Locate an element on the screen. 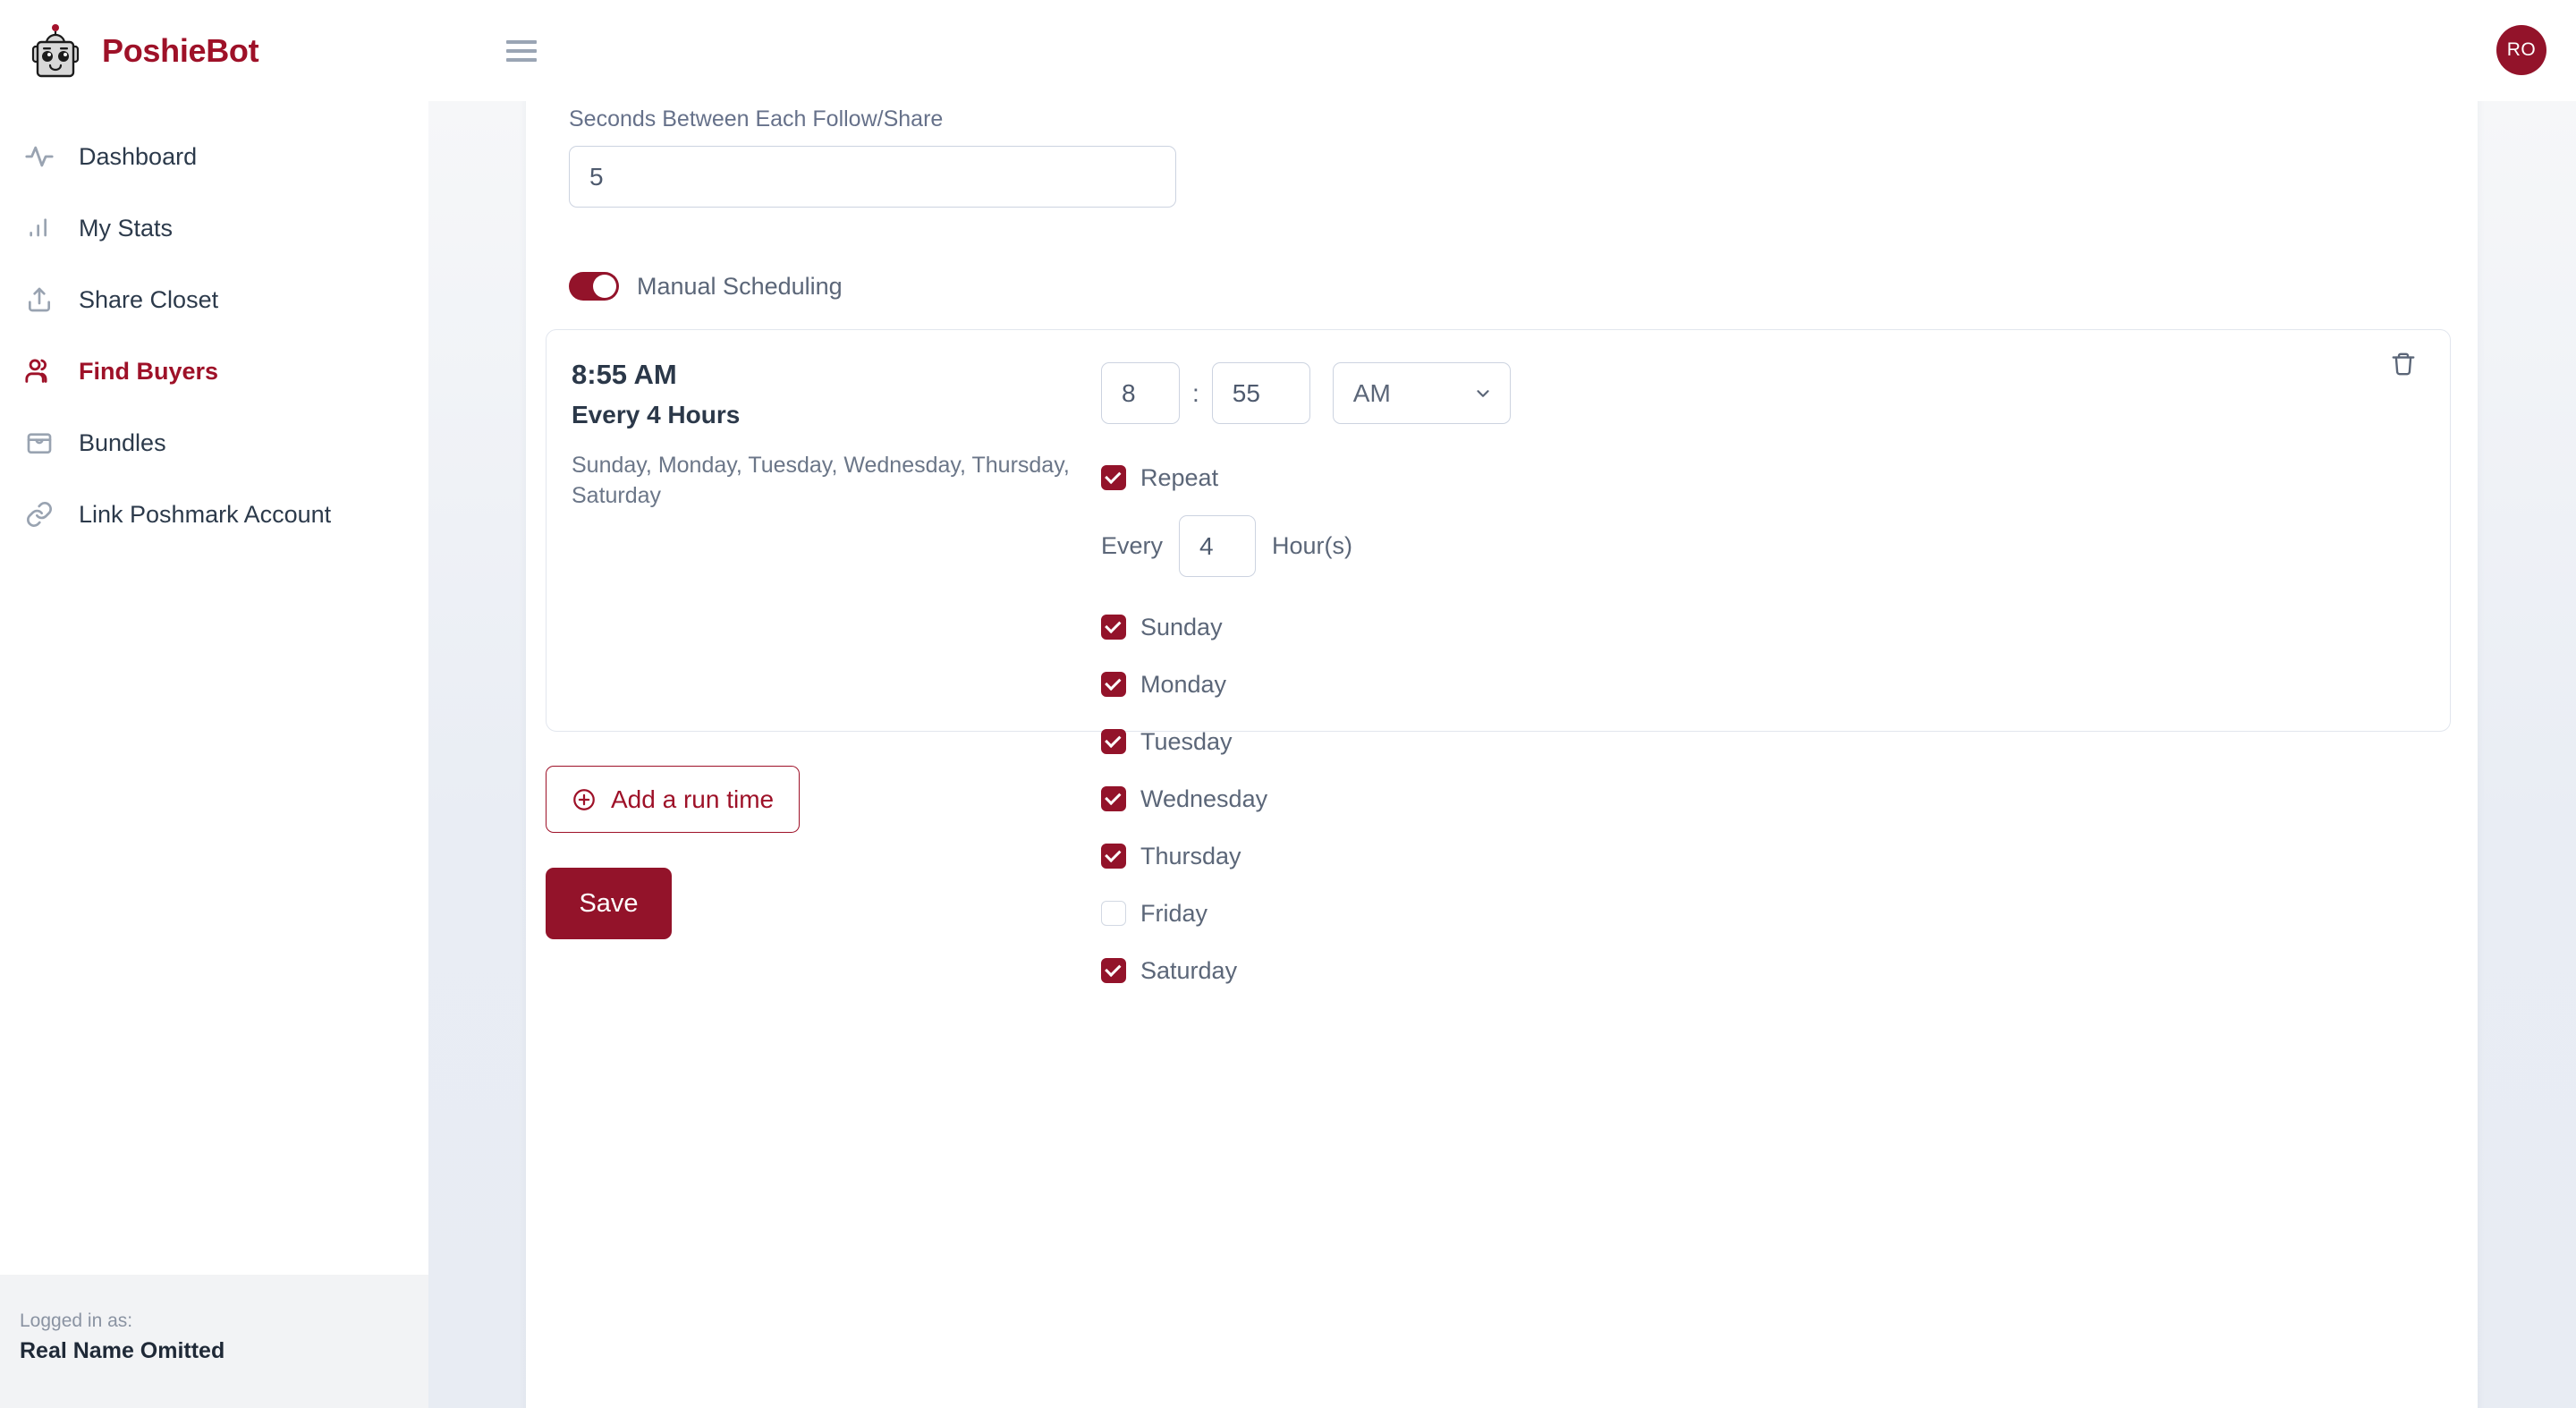  logged-in-user-name: Real Name Omitted is located at coordinates (122, 1350).